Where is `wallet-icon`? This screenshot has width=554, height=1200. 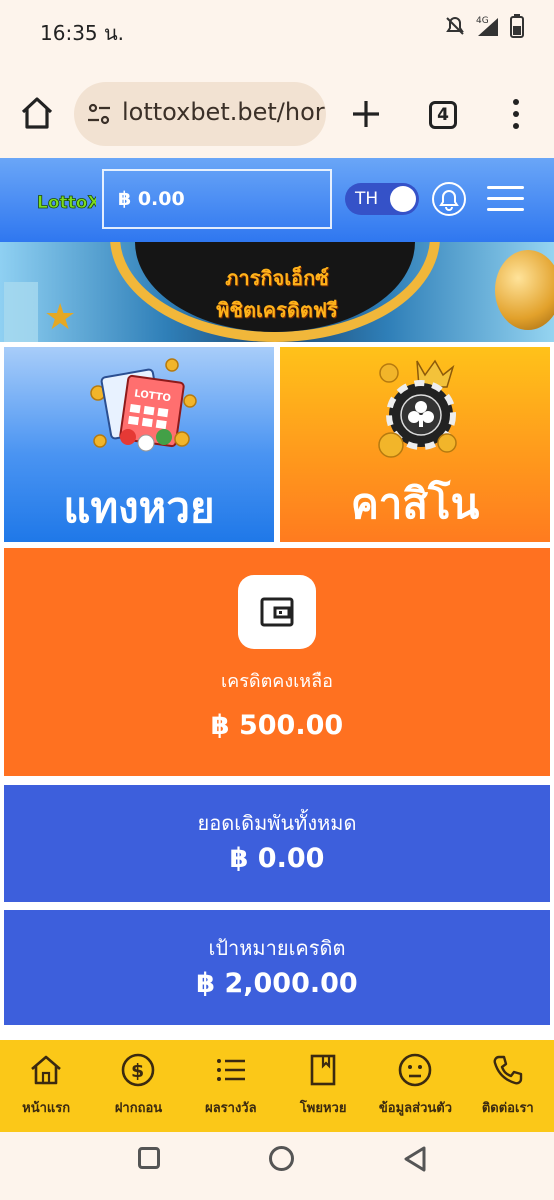
wallet-icon is located at coordinates (277, 612).